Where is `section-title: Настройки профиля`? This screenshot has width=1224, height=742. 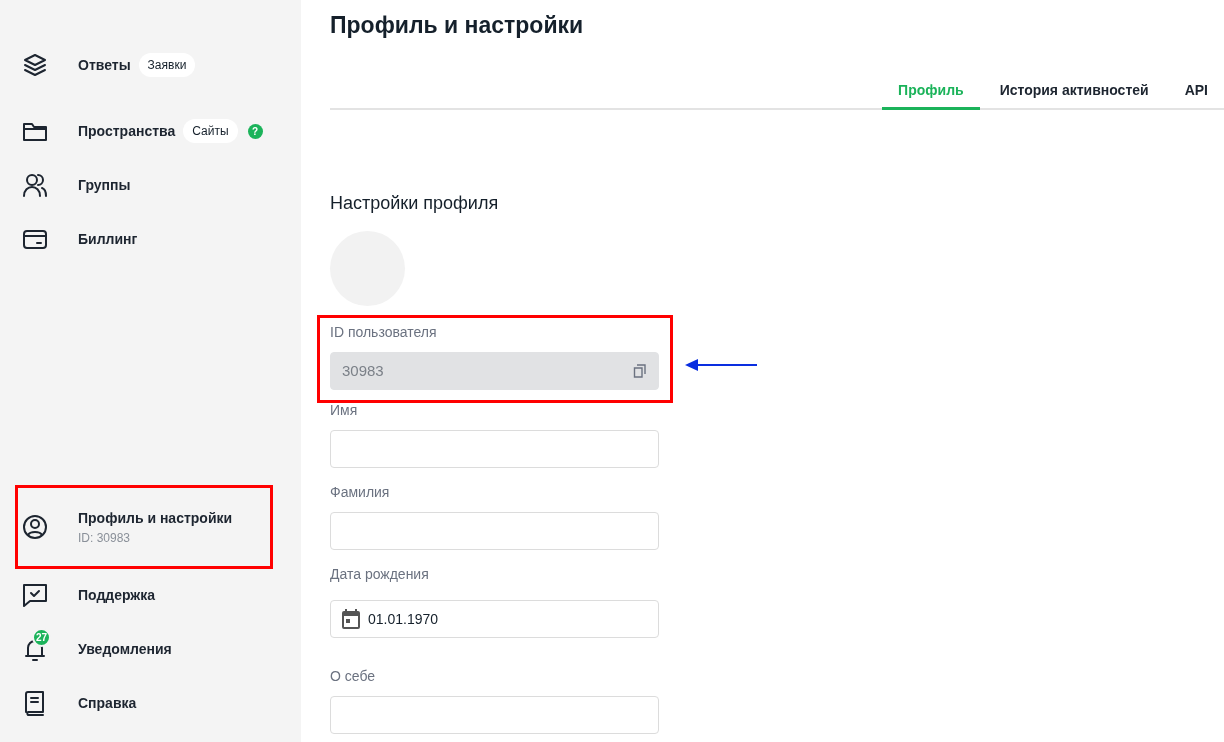
section-title: Настройки профиля is located at coordinates (415, 203).